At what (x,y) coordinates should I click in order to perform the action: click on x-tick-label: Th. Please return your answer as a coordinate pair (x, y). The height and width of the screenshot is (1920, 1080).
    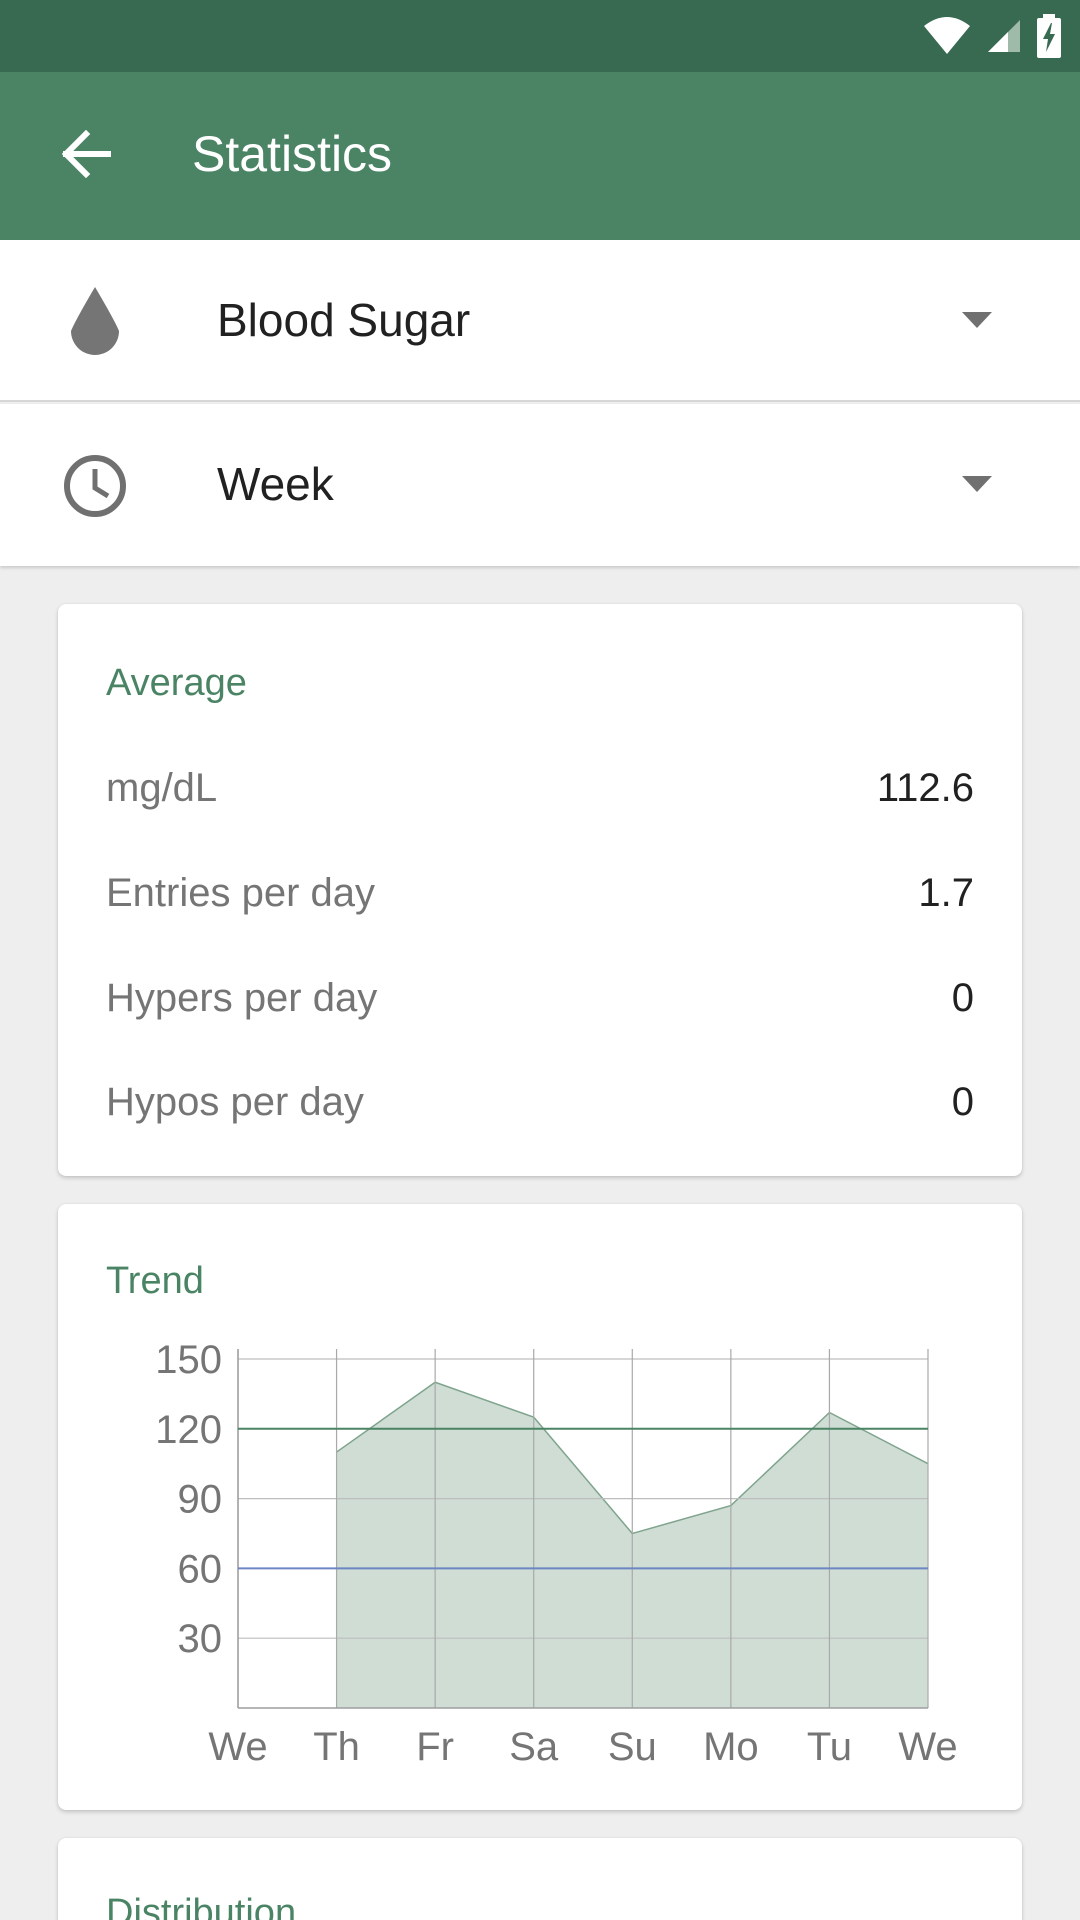
    Looking at the image, I should click on (336, 1747).